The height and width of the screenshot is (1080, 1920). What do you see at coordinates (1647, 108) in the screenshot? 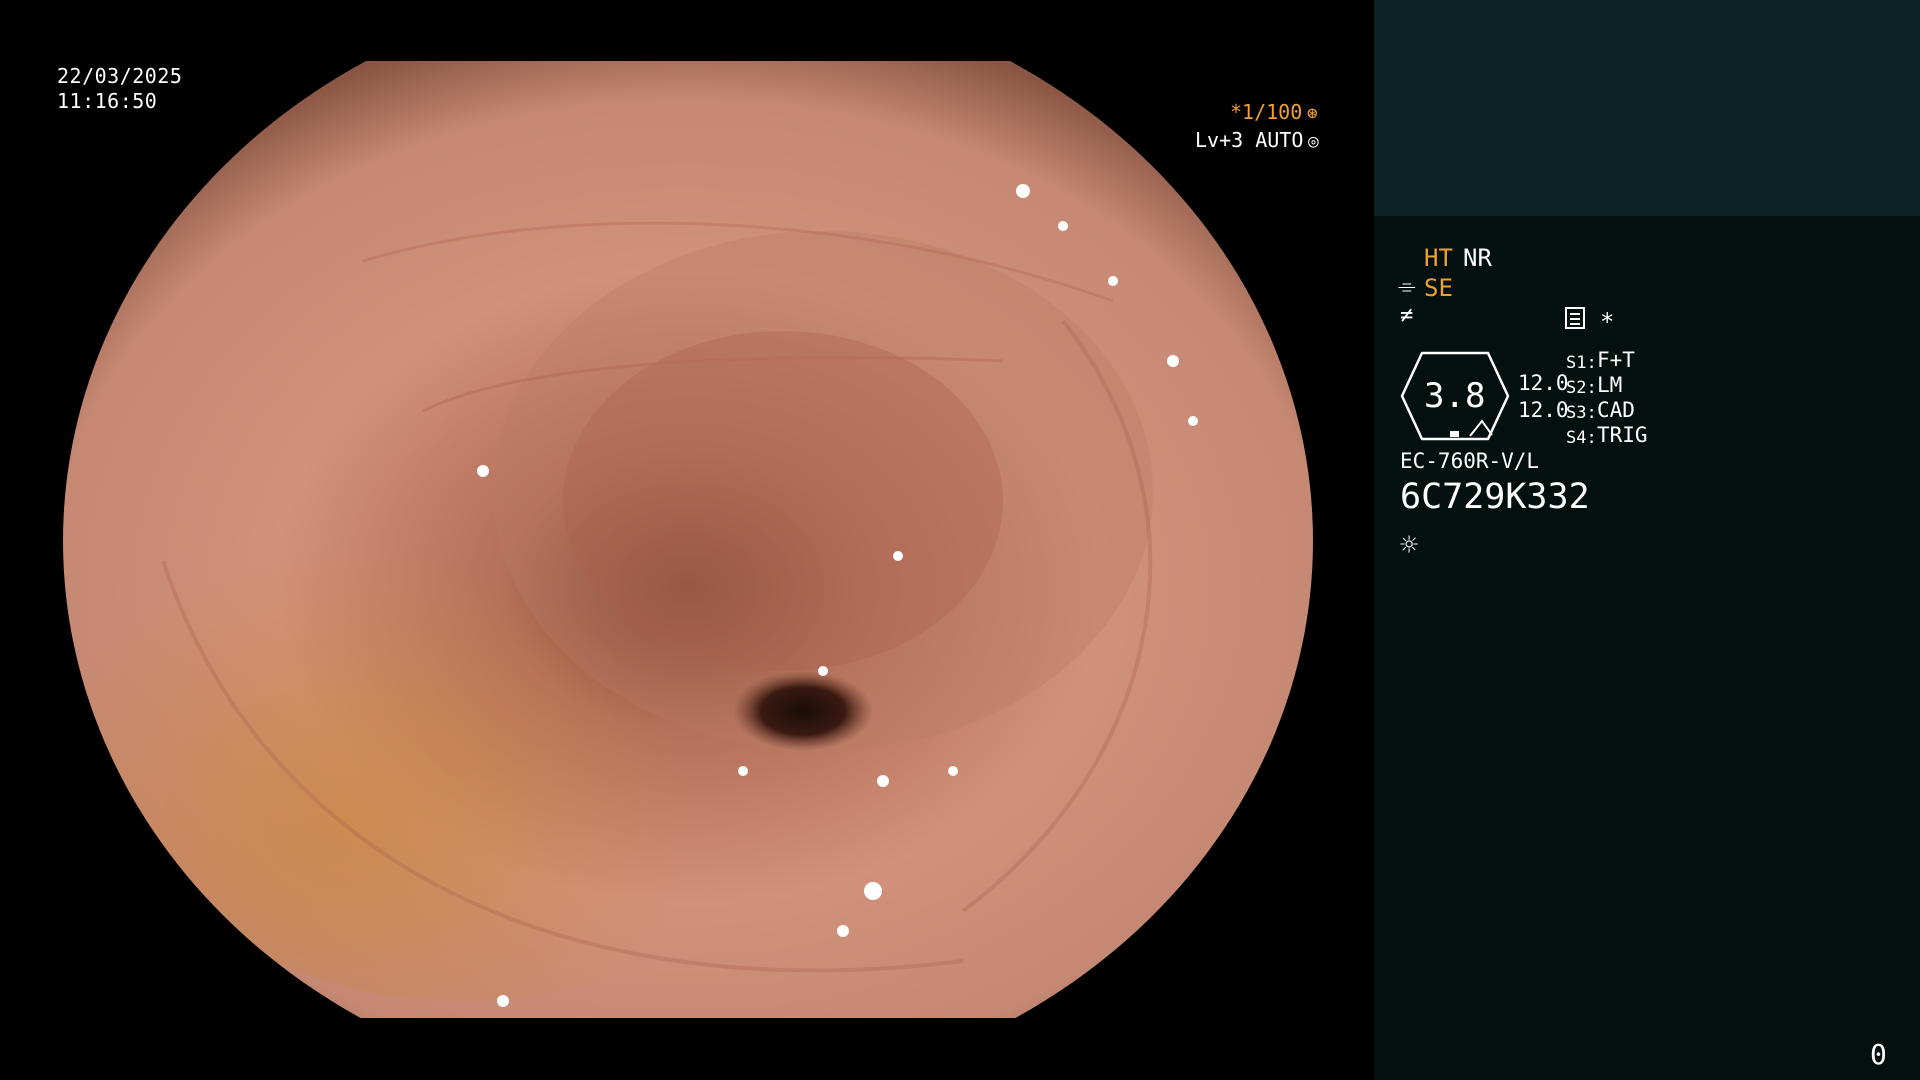
I see `panel-header-area` at bounding box center [1647, 108].